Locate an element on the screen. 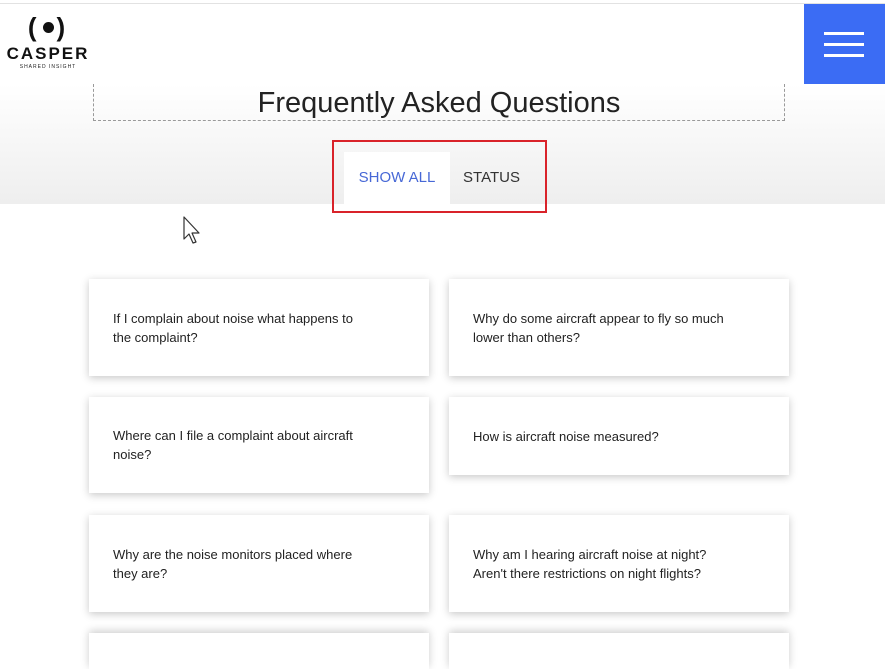 This screenshot has width=885, height=669. mouse-pointer-icon is located at coordinates (191, 230).